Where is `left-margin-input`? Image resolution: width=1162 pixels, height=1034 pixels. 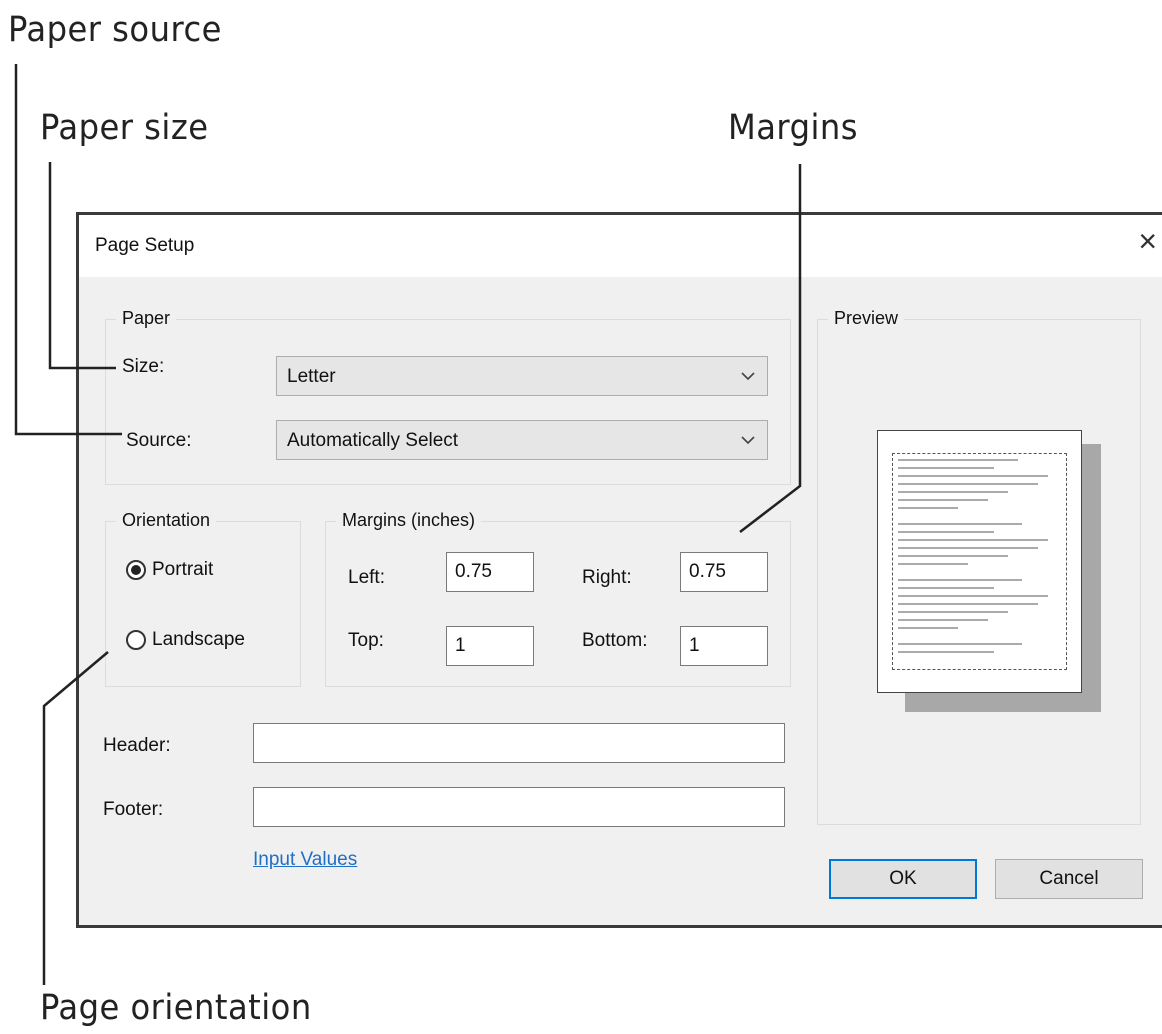
left-margin-input is located at coordinates (490, 572).